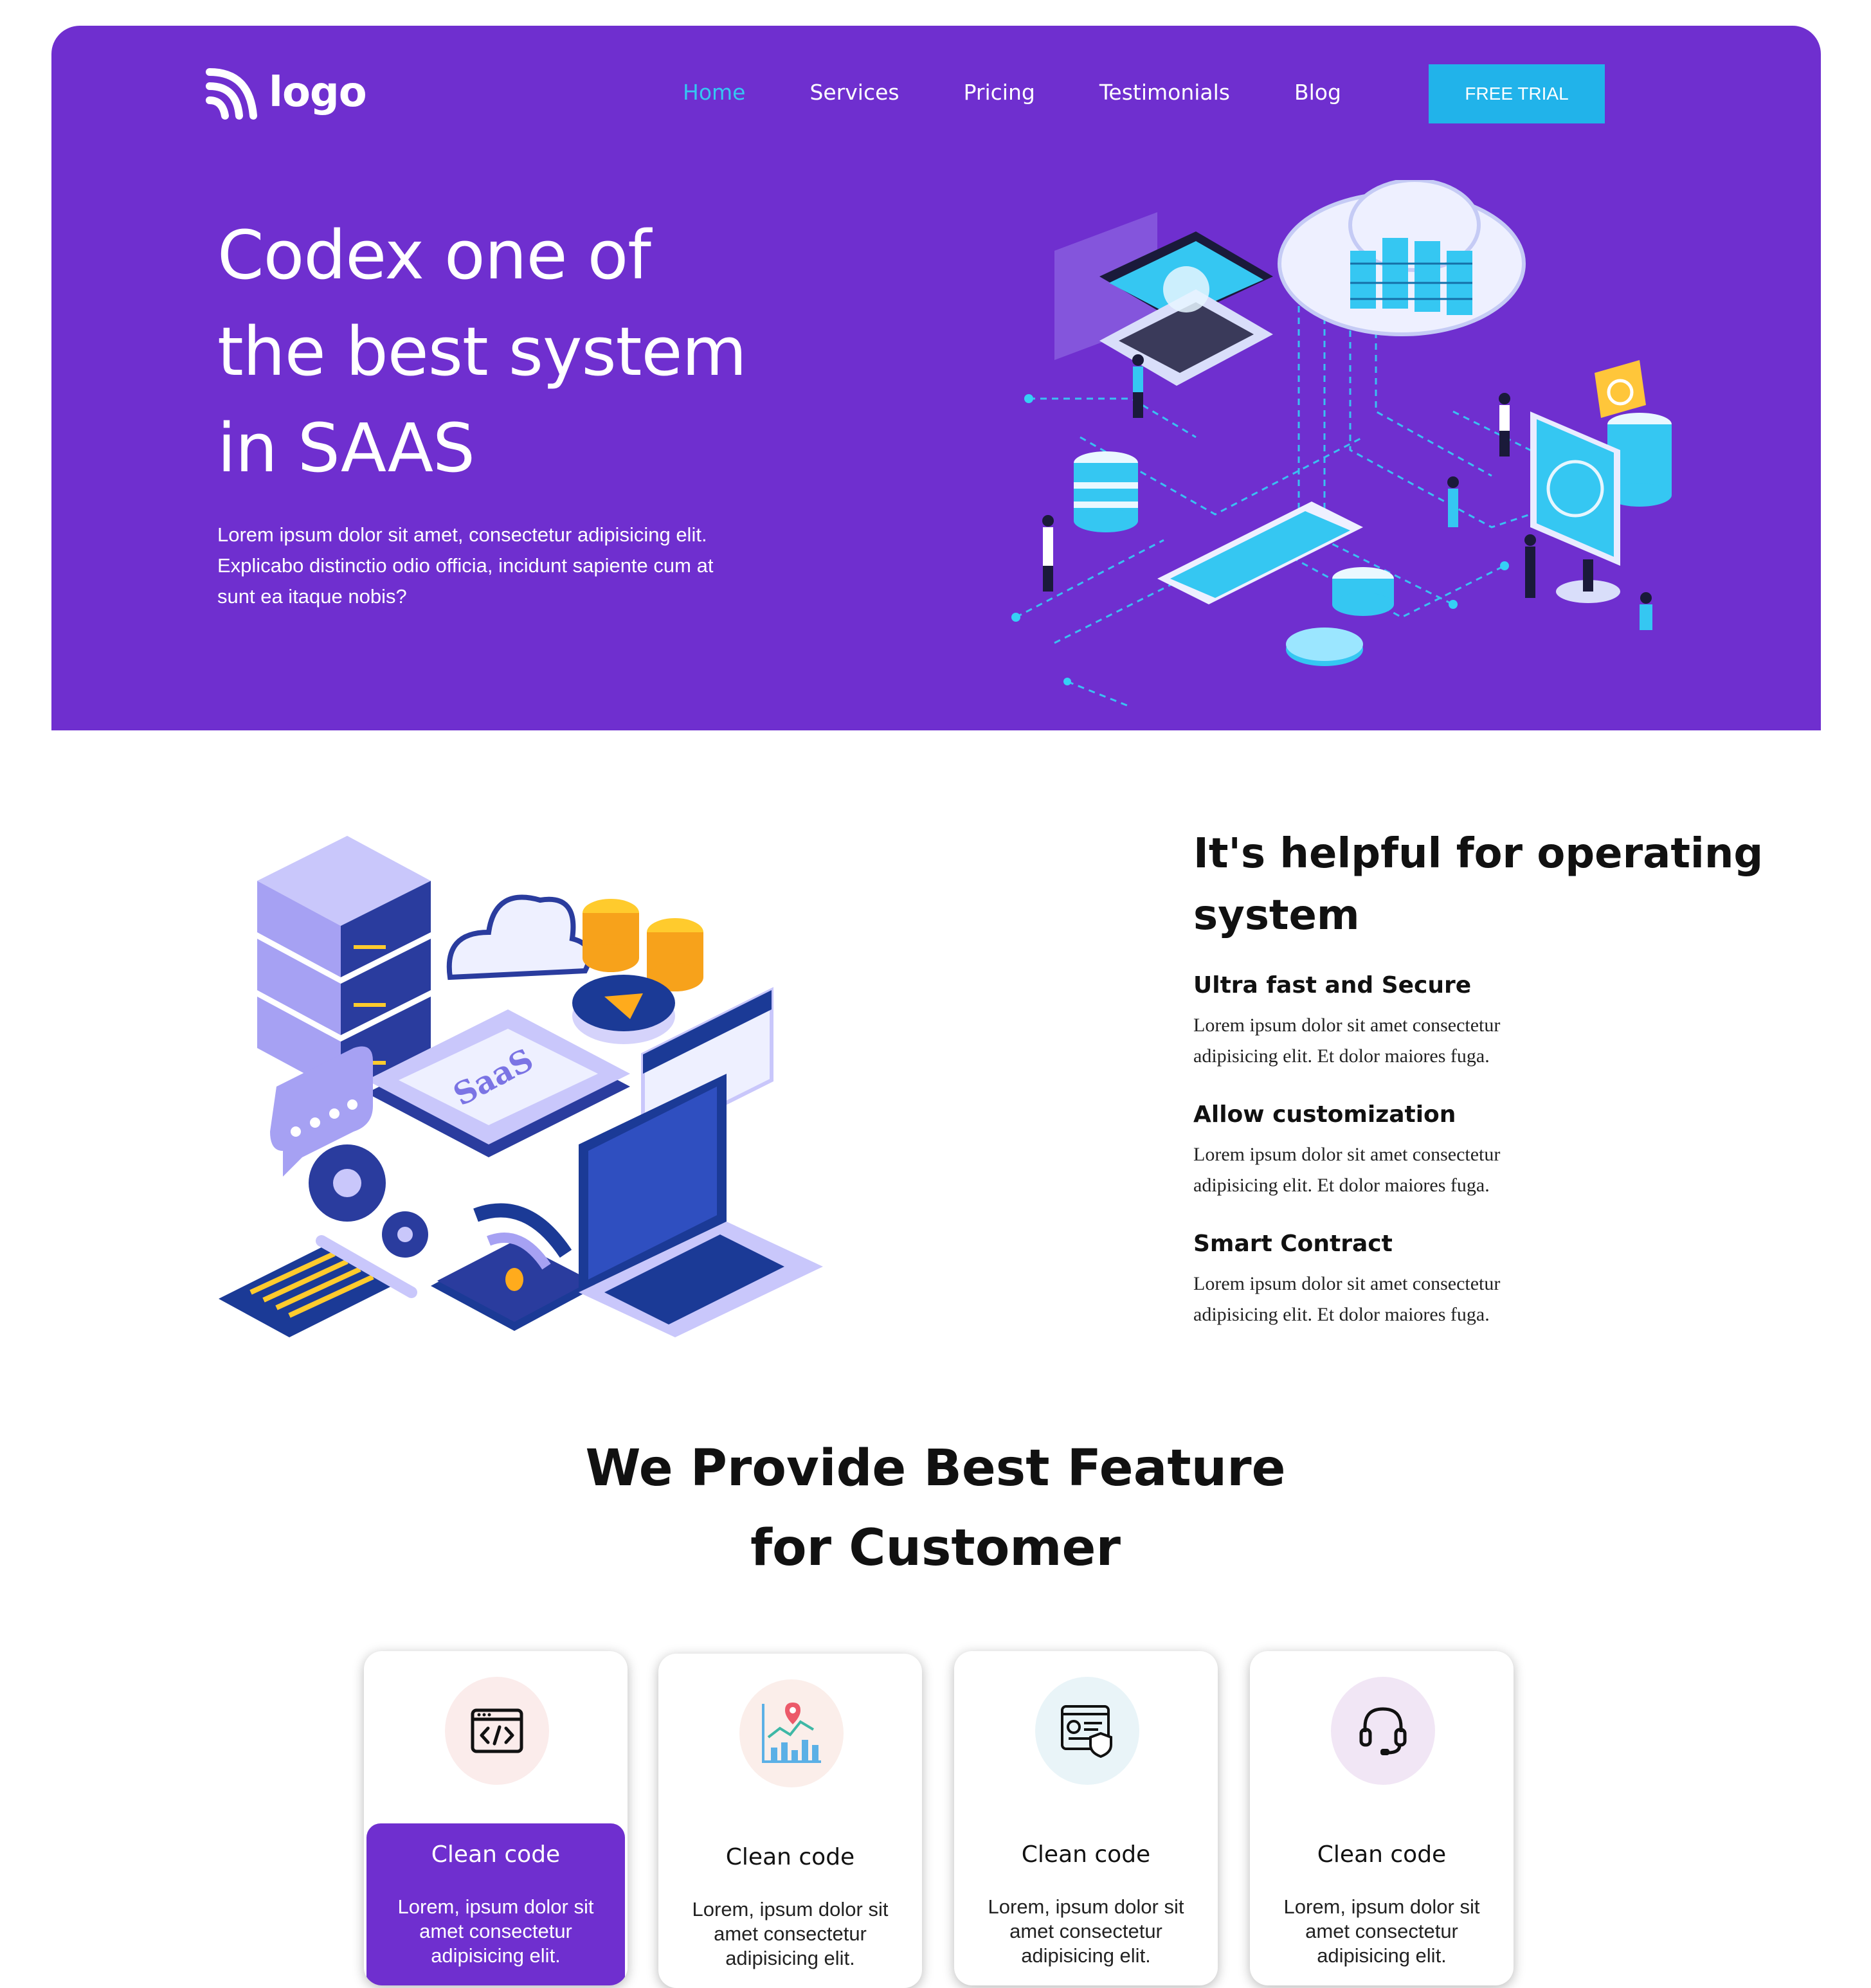 The height and width of the screenshot is (1988, 1871). I want to click on features-title-line: We Provide Best Feature, so click(936, 1468).